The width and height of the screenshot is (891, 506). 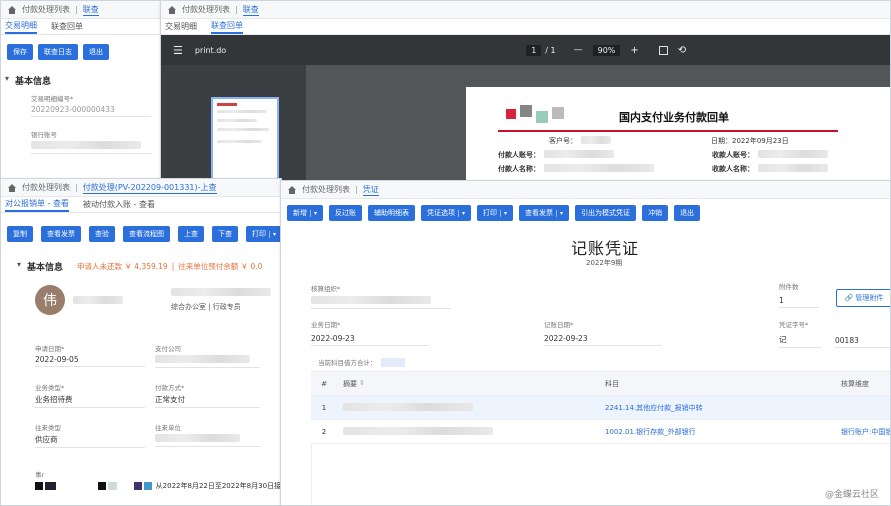 What do you see at coordinates (90, 400) in the screenshot?
I see `business-type-field: 业务招待费` at bounding box center [90, 400].